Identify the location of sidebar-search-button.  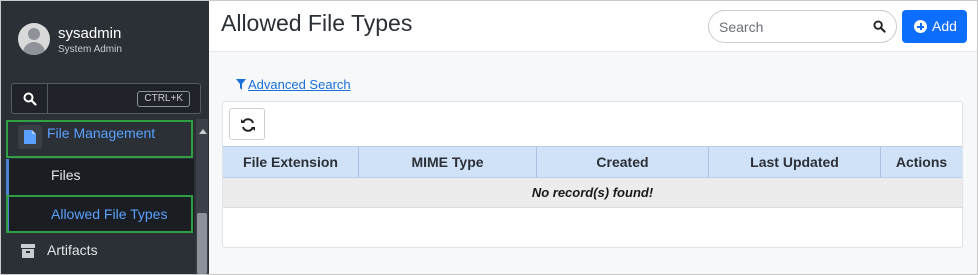
(30, 98).